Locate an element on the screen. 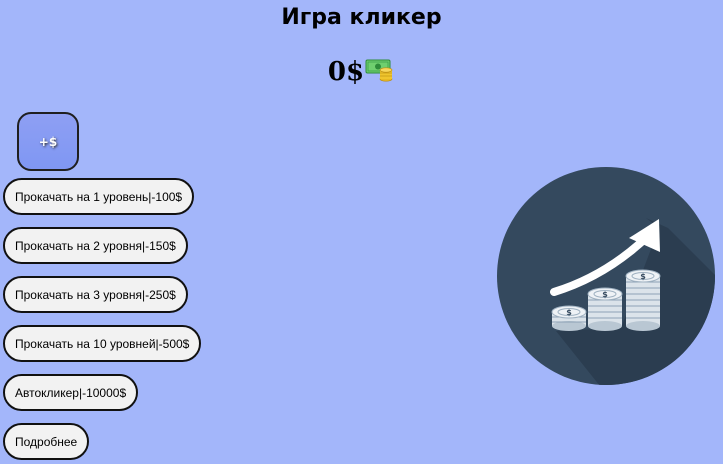 Image resolution: width=723 pixels, height=464 pixels. upgrade-level-1-button: Прокачать на 1 уровень|-100$ is located at coordinates (99, 196).